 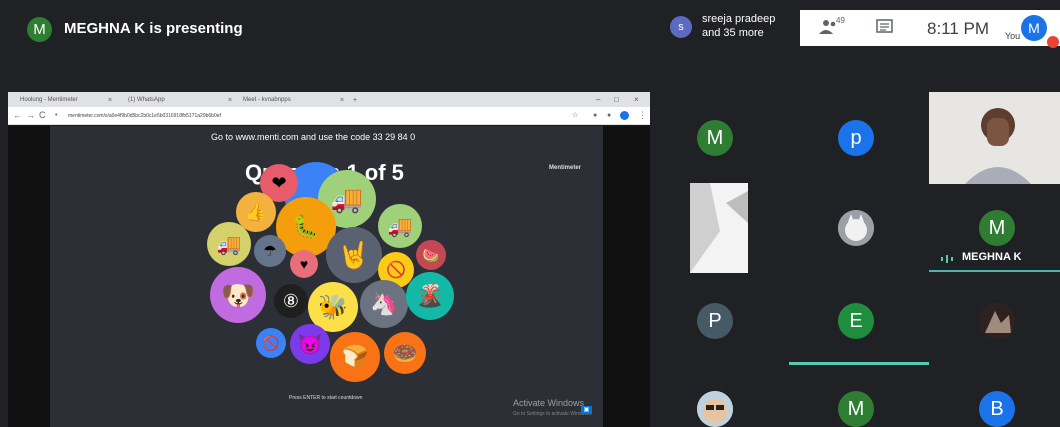 What do you see at coordinates (549, 403) in the screenshot?
I see `activate-windows-watermark: Activate Windows` at bounding box center [549, 403].